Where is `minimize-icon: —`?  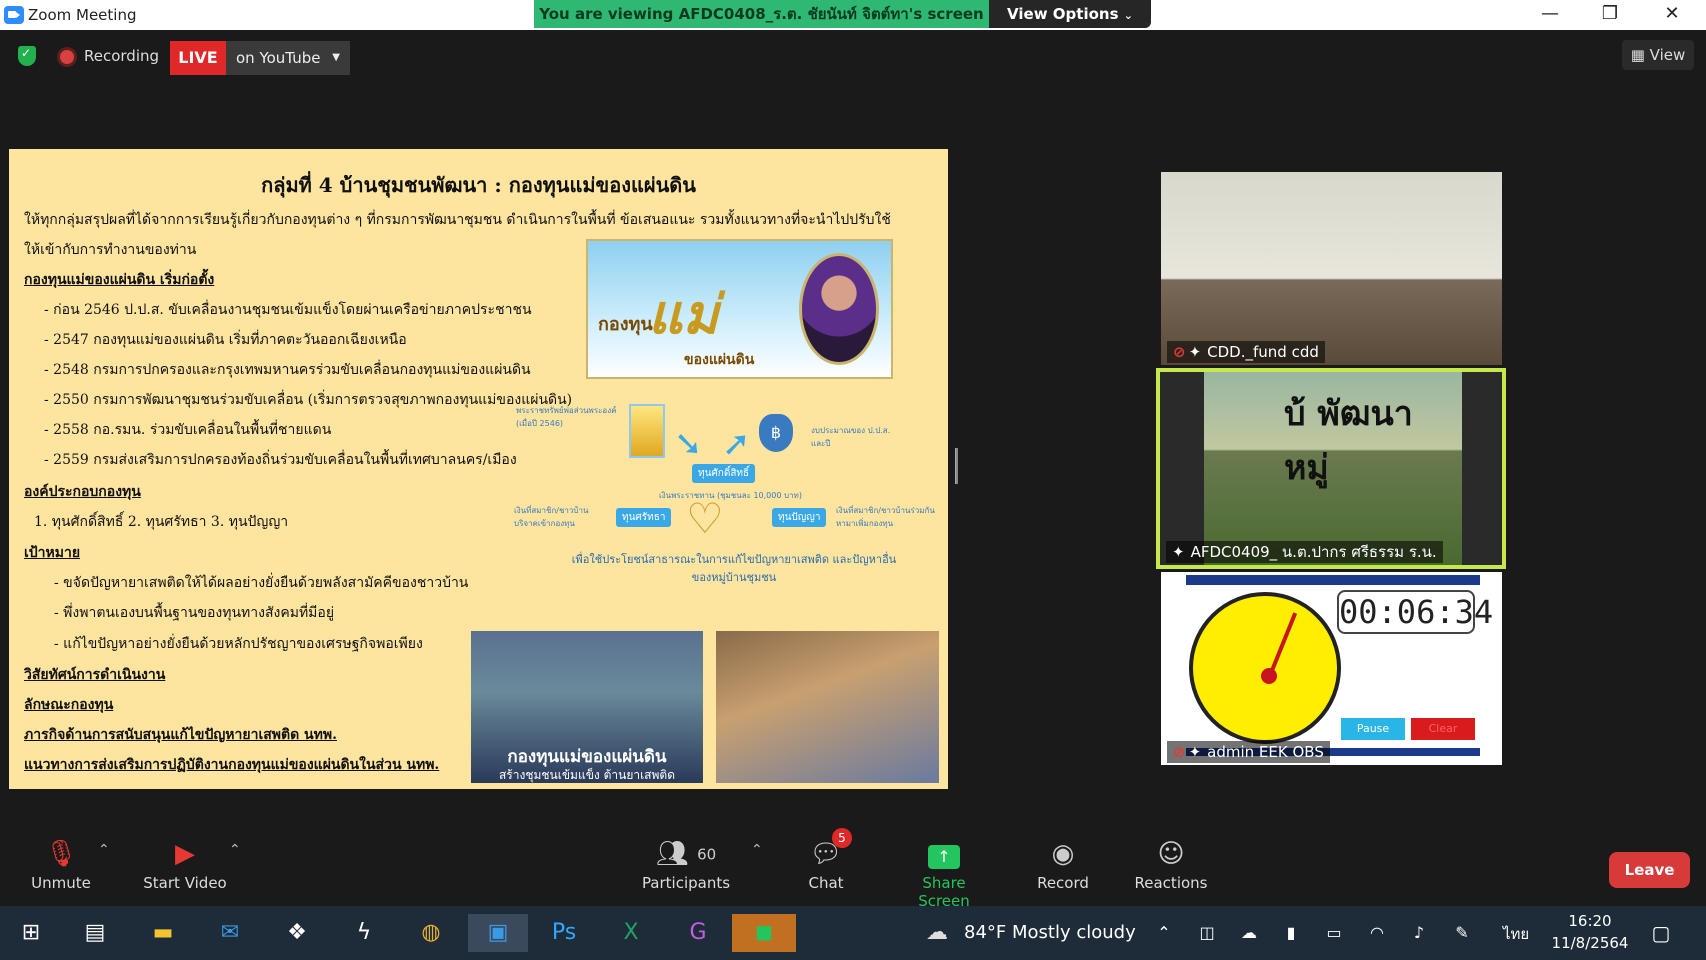
minimize-icon: — is located at coordinates (1550, 15).